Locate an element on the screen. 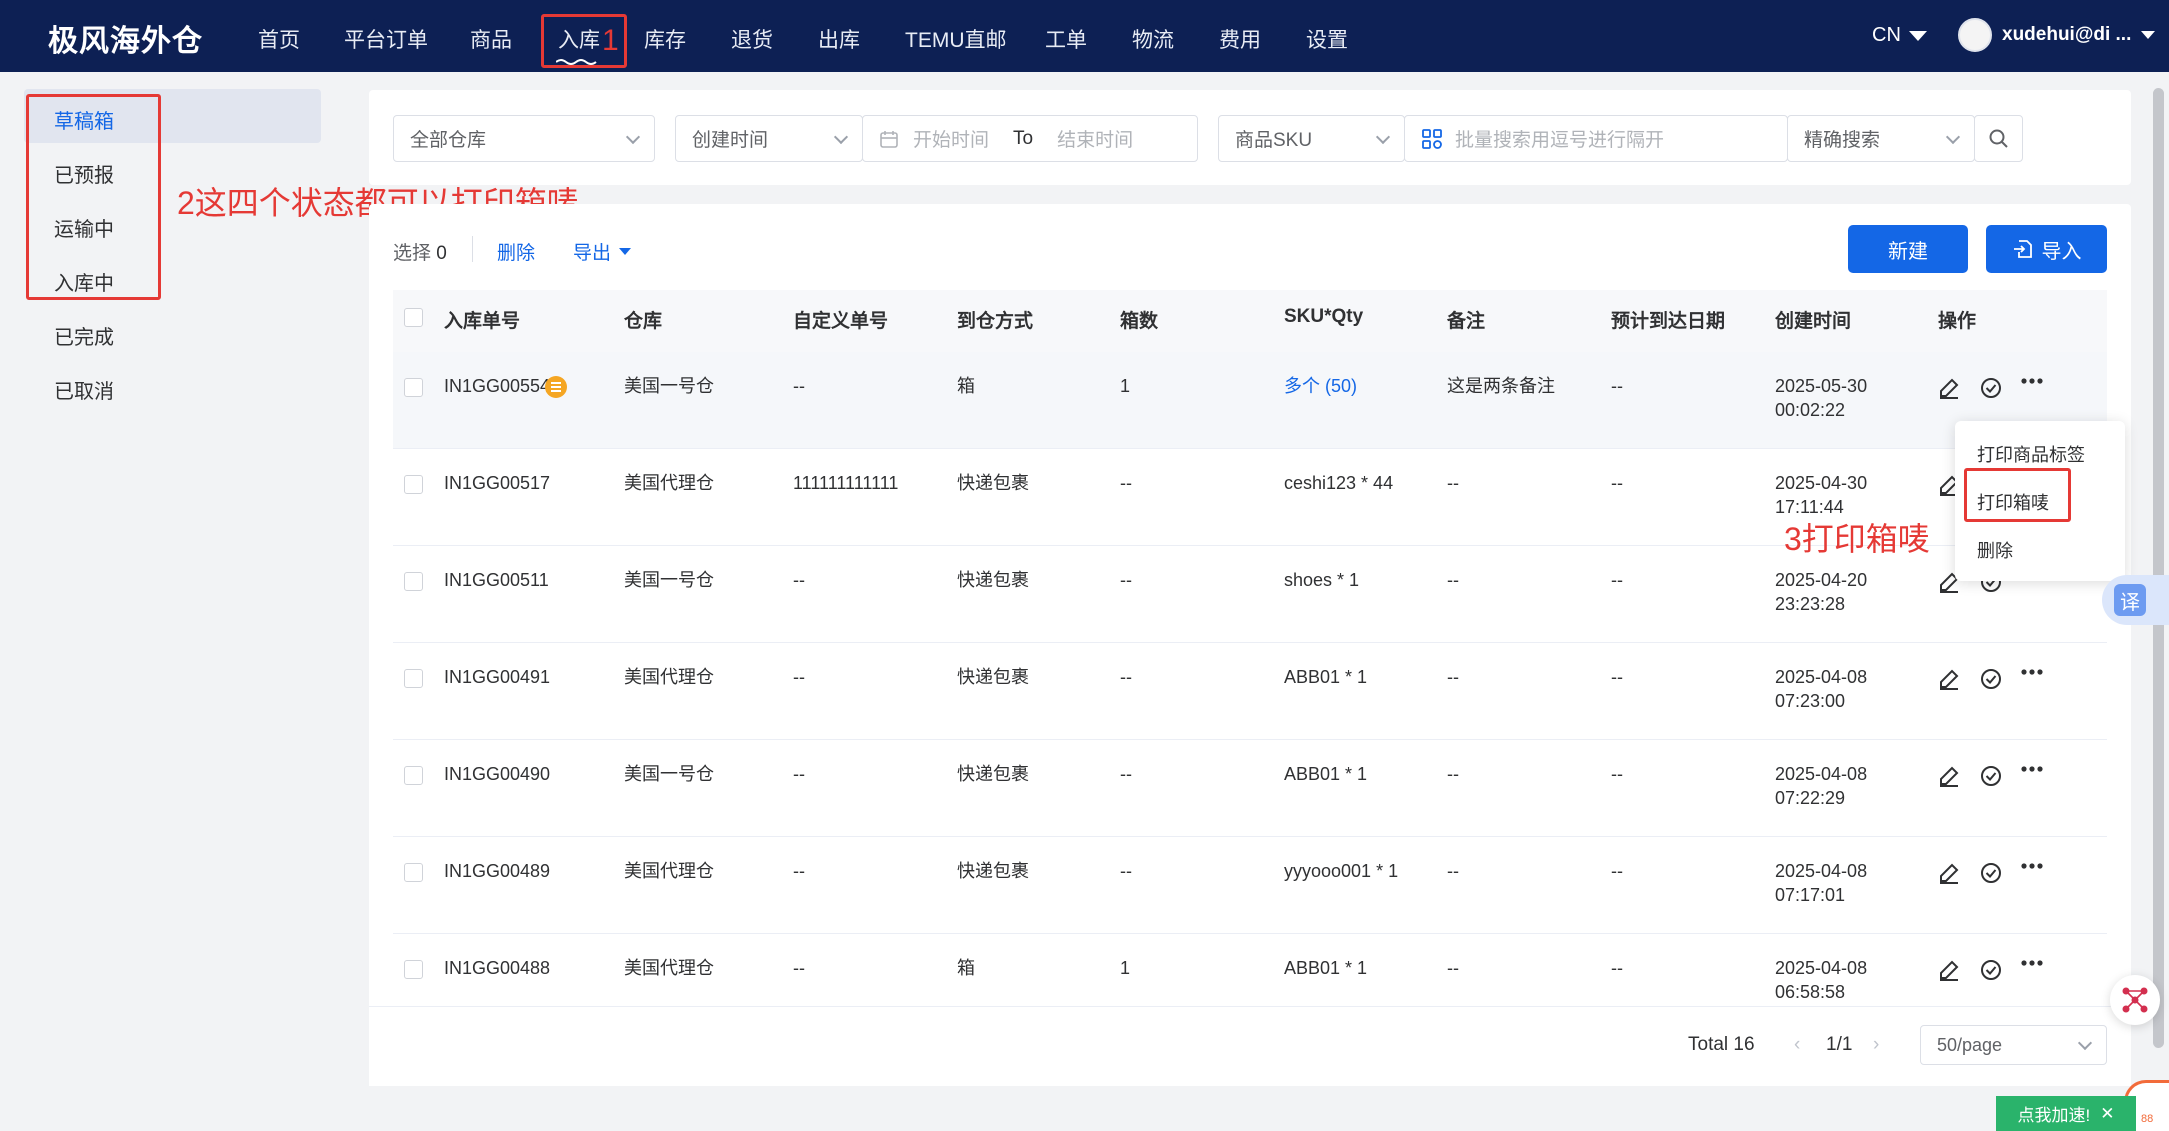 This screenshot has width=2169, height=1131. cell-created-time: 06:58:58 is located at coordinates (1810, 992).